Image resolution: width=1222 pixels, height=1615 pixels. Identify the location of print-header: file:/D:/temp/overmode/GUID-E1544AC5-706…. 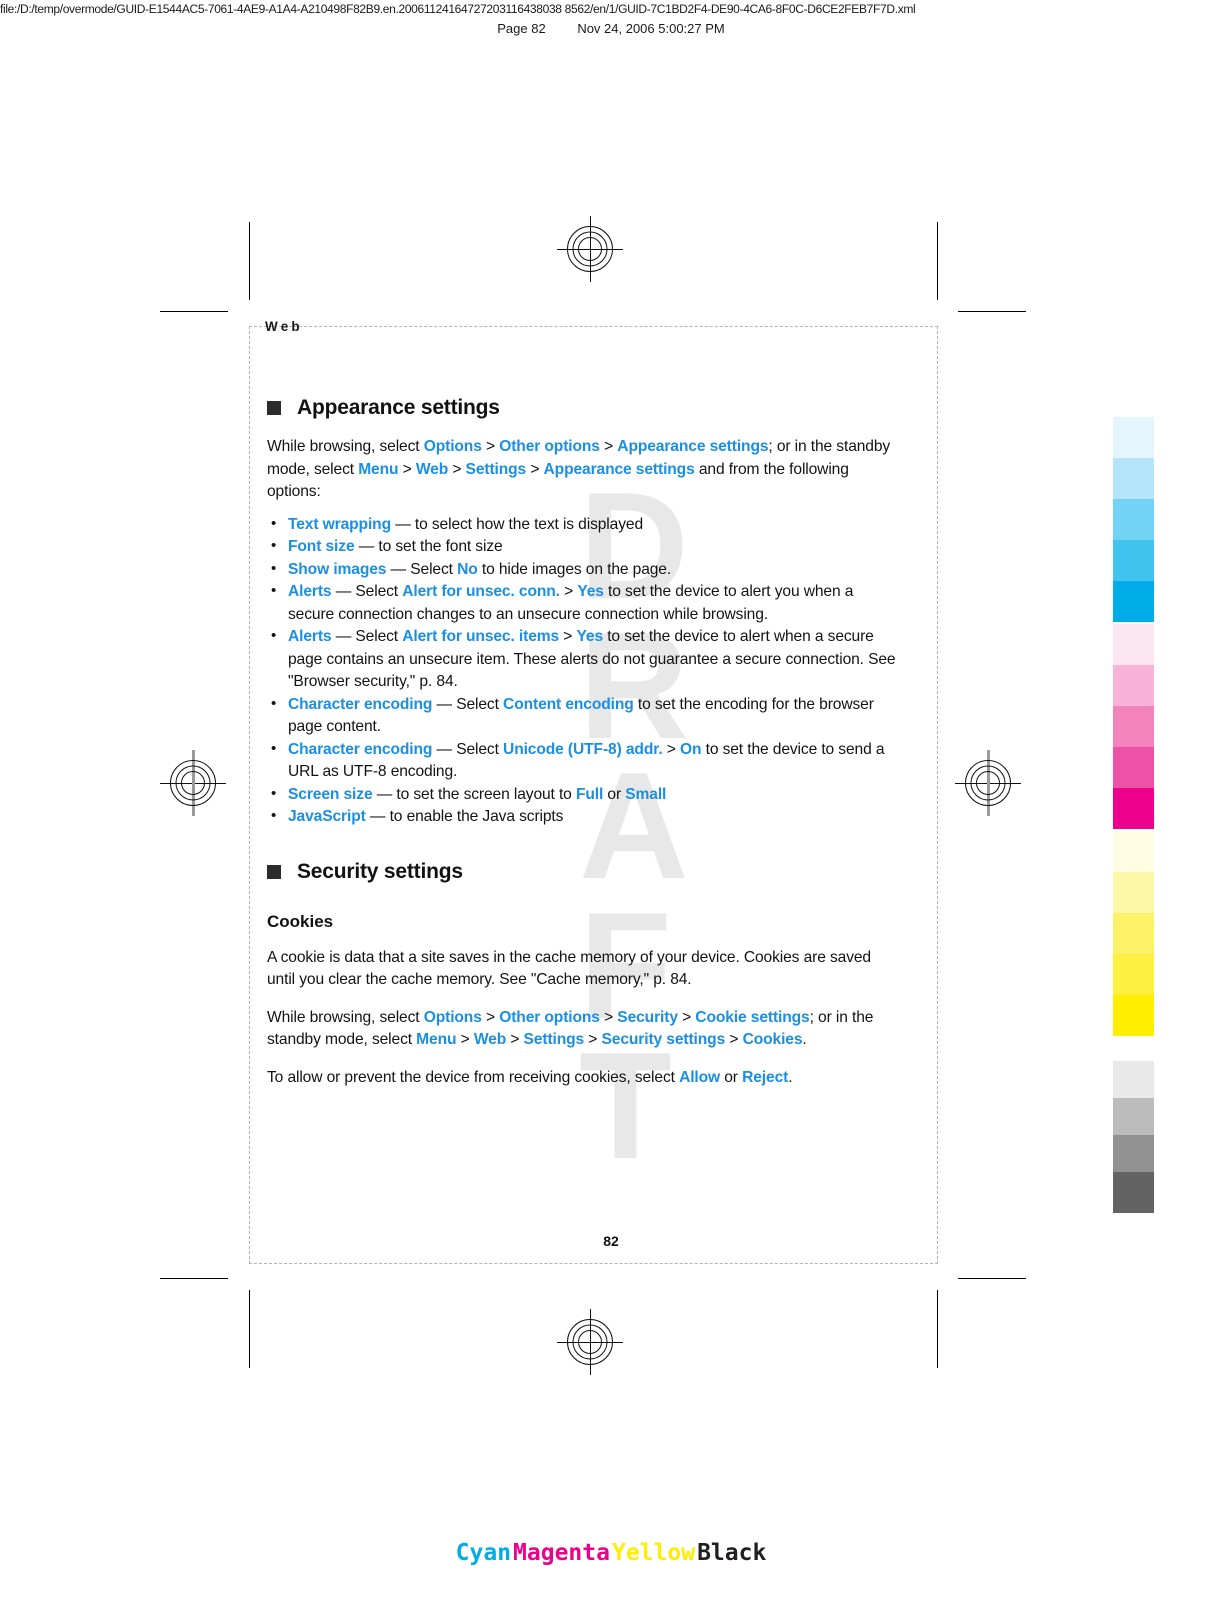
(611, 23).